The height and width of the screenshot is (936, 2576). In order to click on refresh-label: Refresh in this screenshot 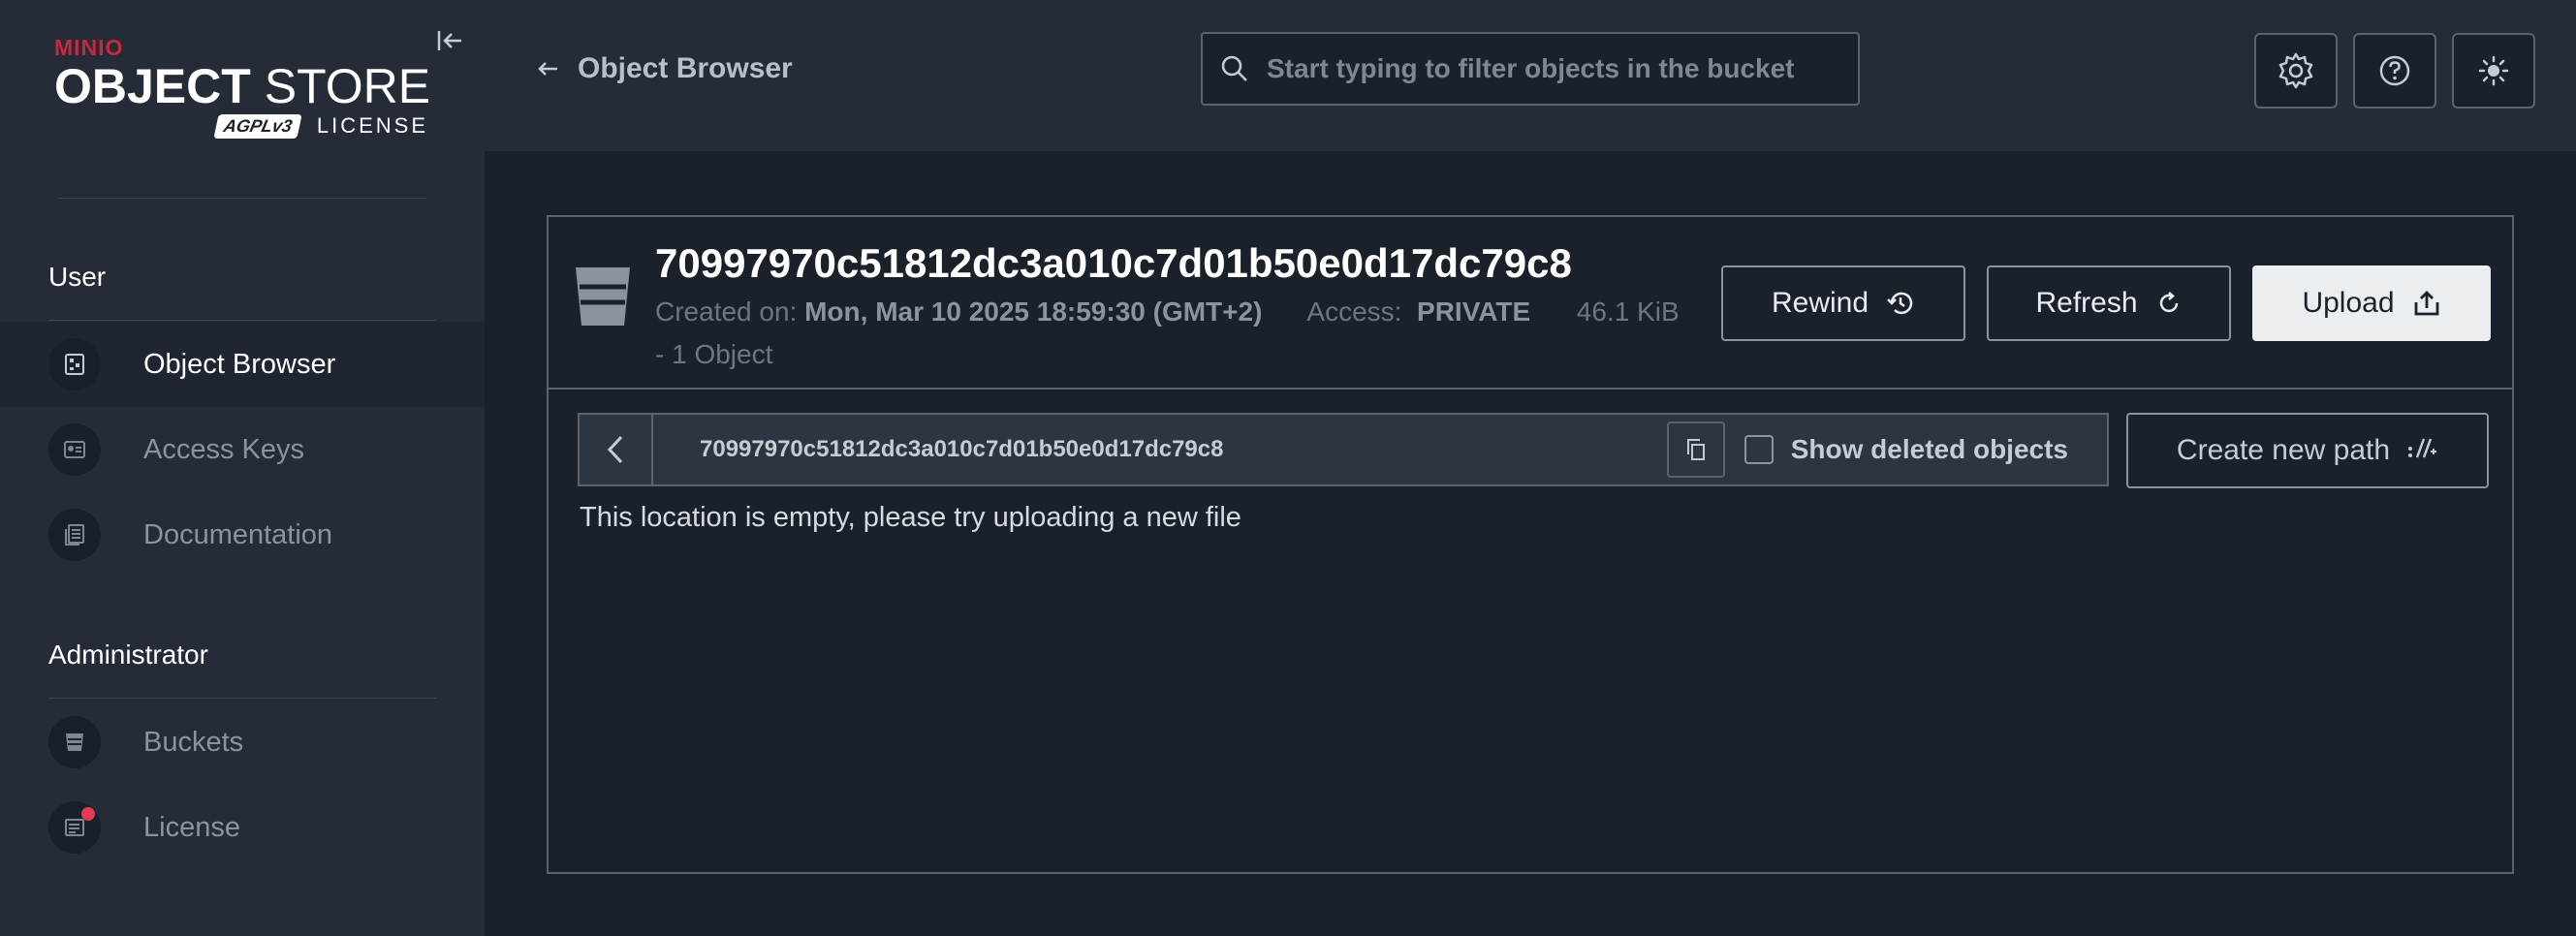, I will do `click(2086, 303)`.